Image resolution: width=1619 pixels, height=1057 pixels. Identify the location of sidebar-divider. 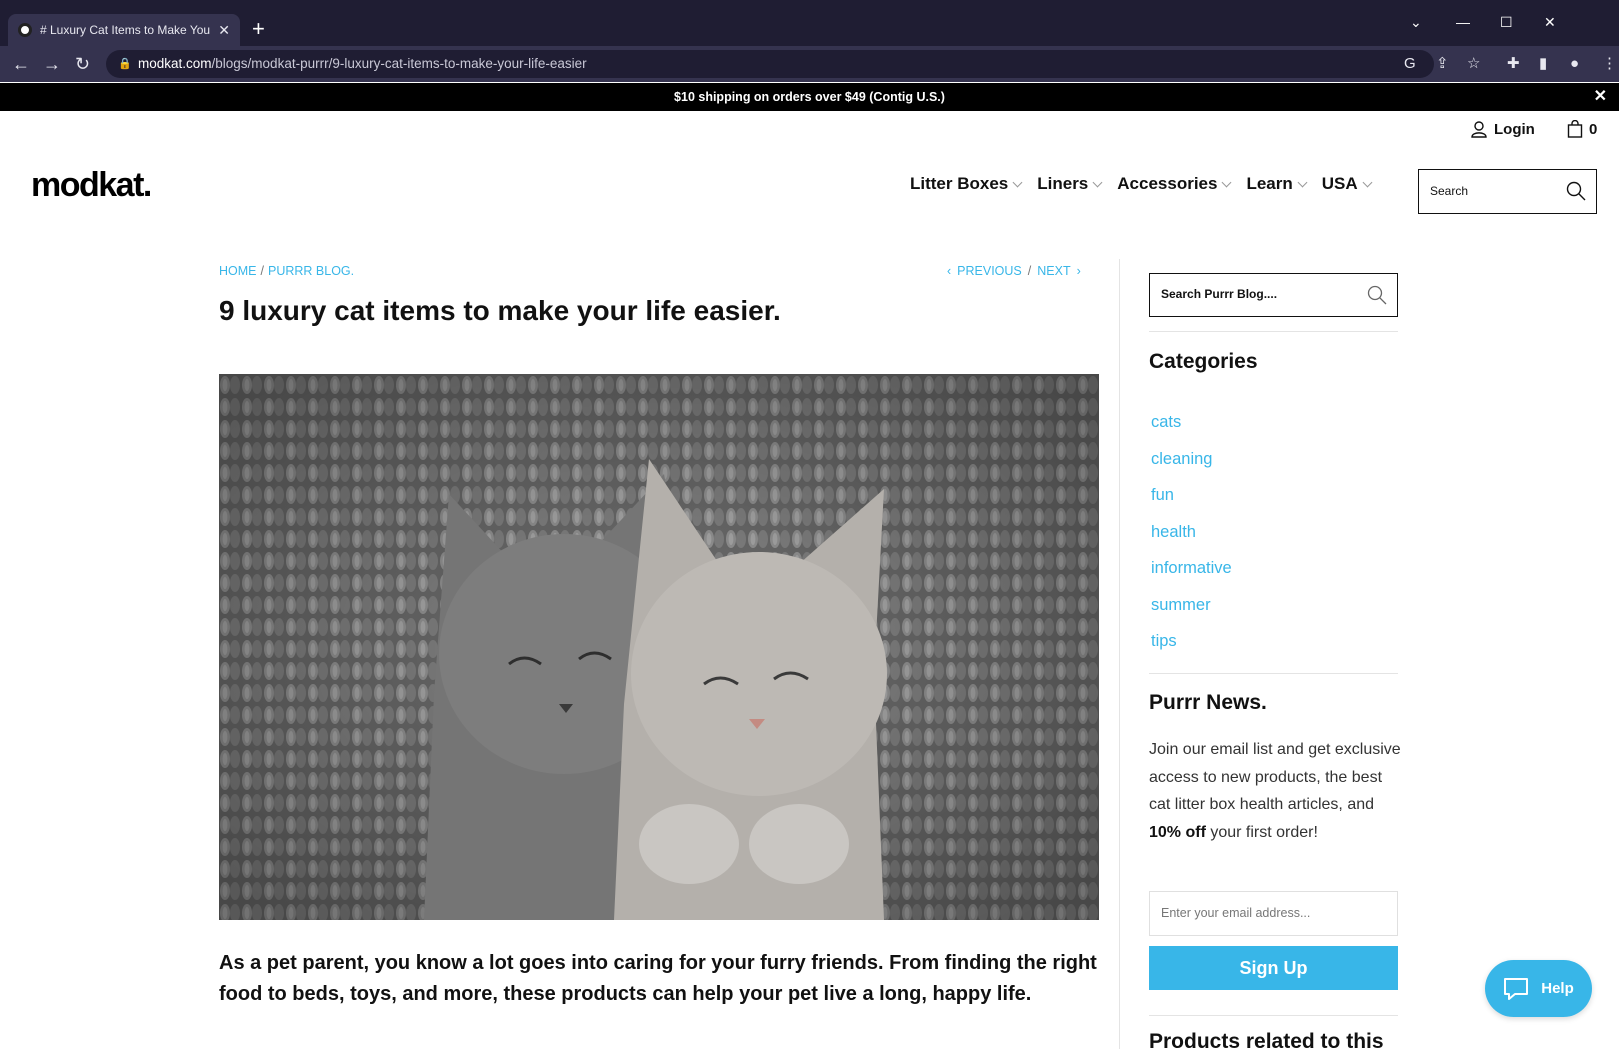
(1119, 654).